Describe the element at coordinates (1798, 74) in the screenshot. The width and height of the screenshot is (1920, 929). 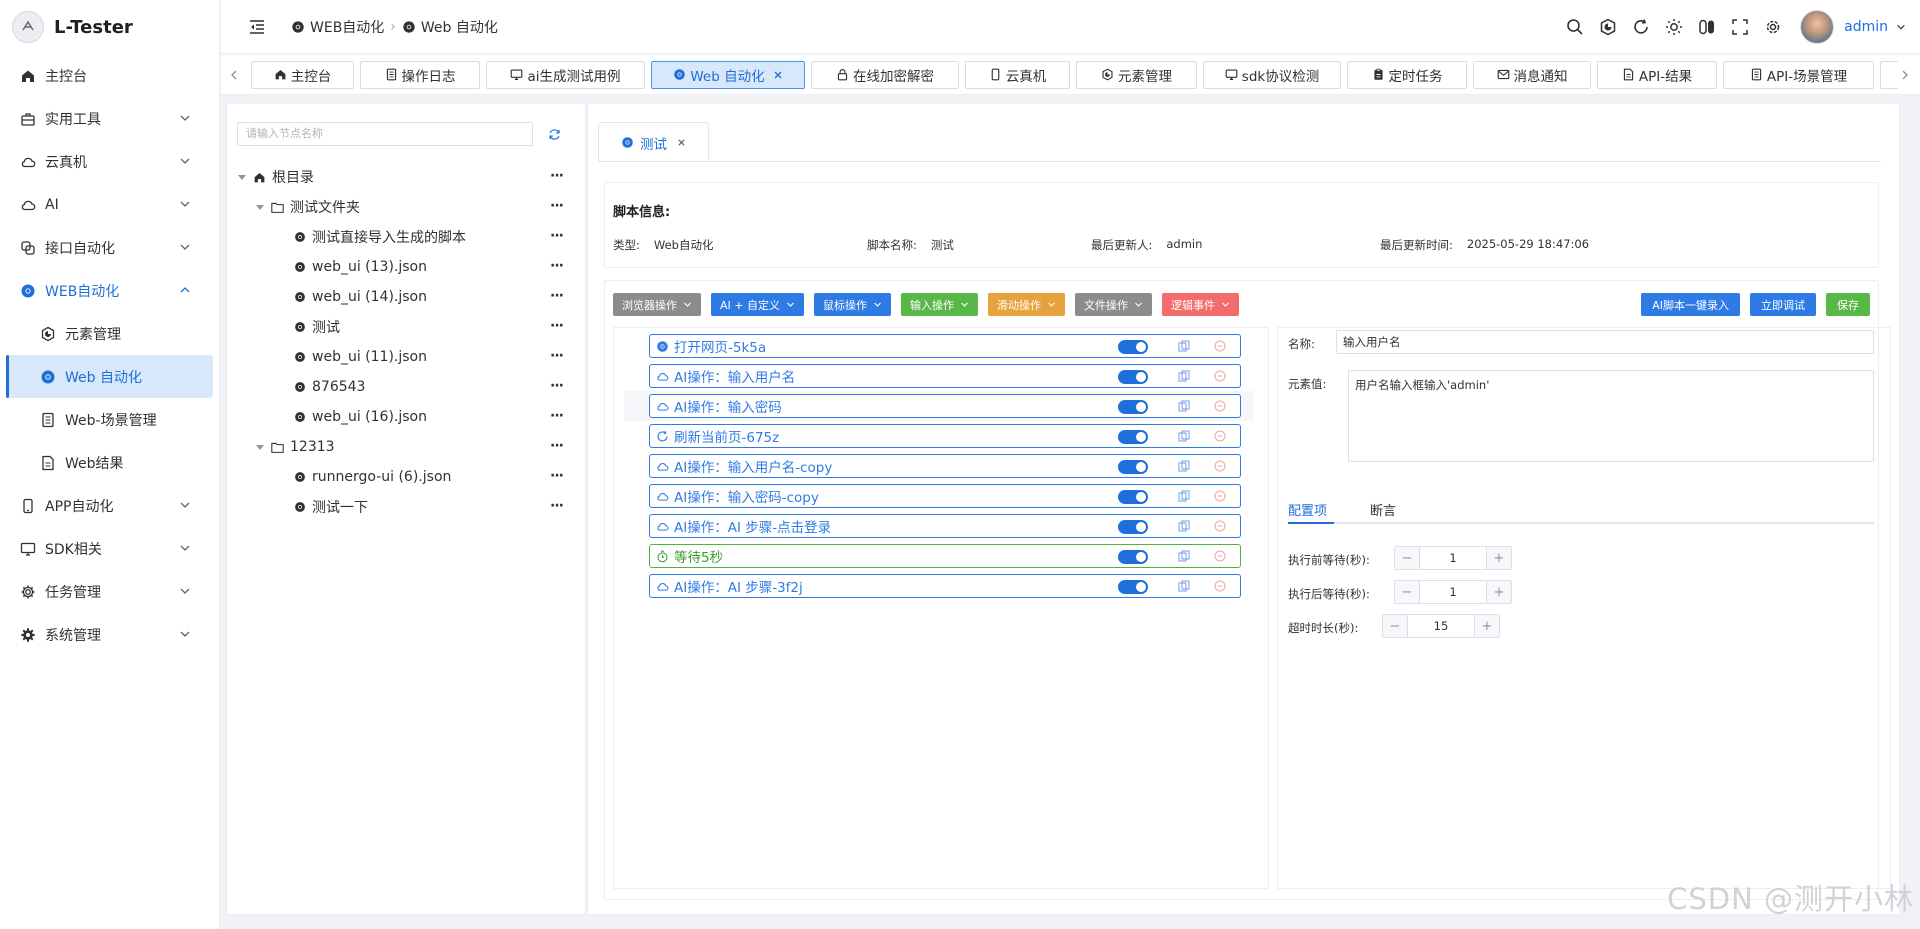
I see `tab-api-scene: API-场景管理` at that location.